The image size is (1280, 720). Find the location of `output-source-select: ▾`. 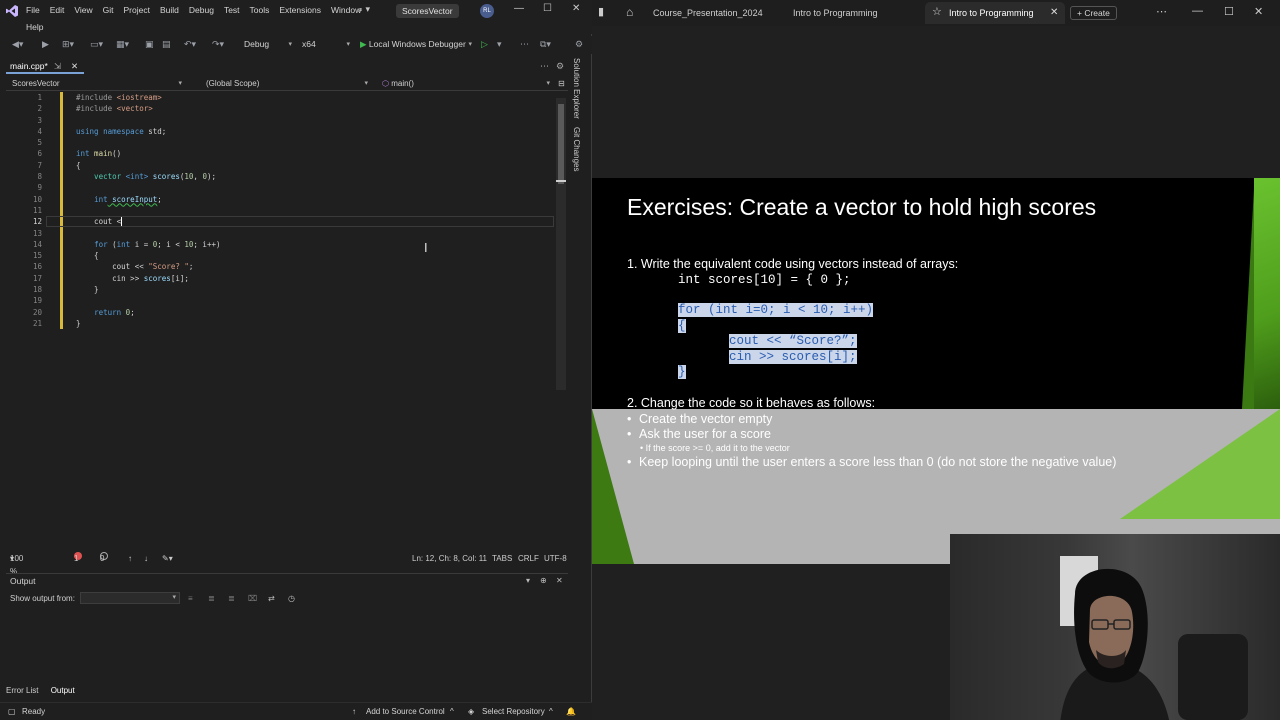

output-source-select: ▾ is located at coordinates (130, 598).